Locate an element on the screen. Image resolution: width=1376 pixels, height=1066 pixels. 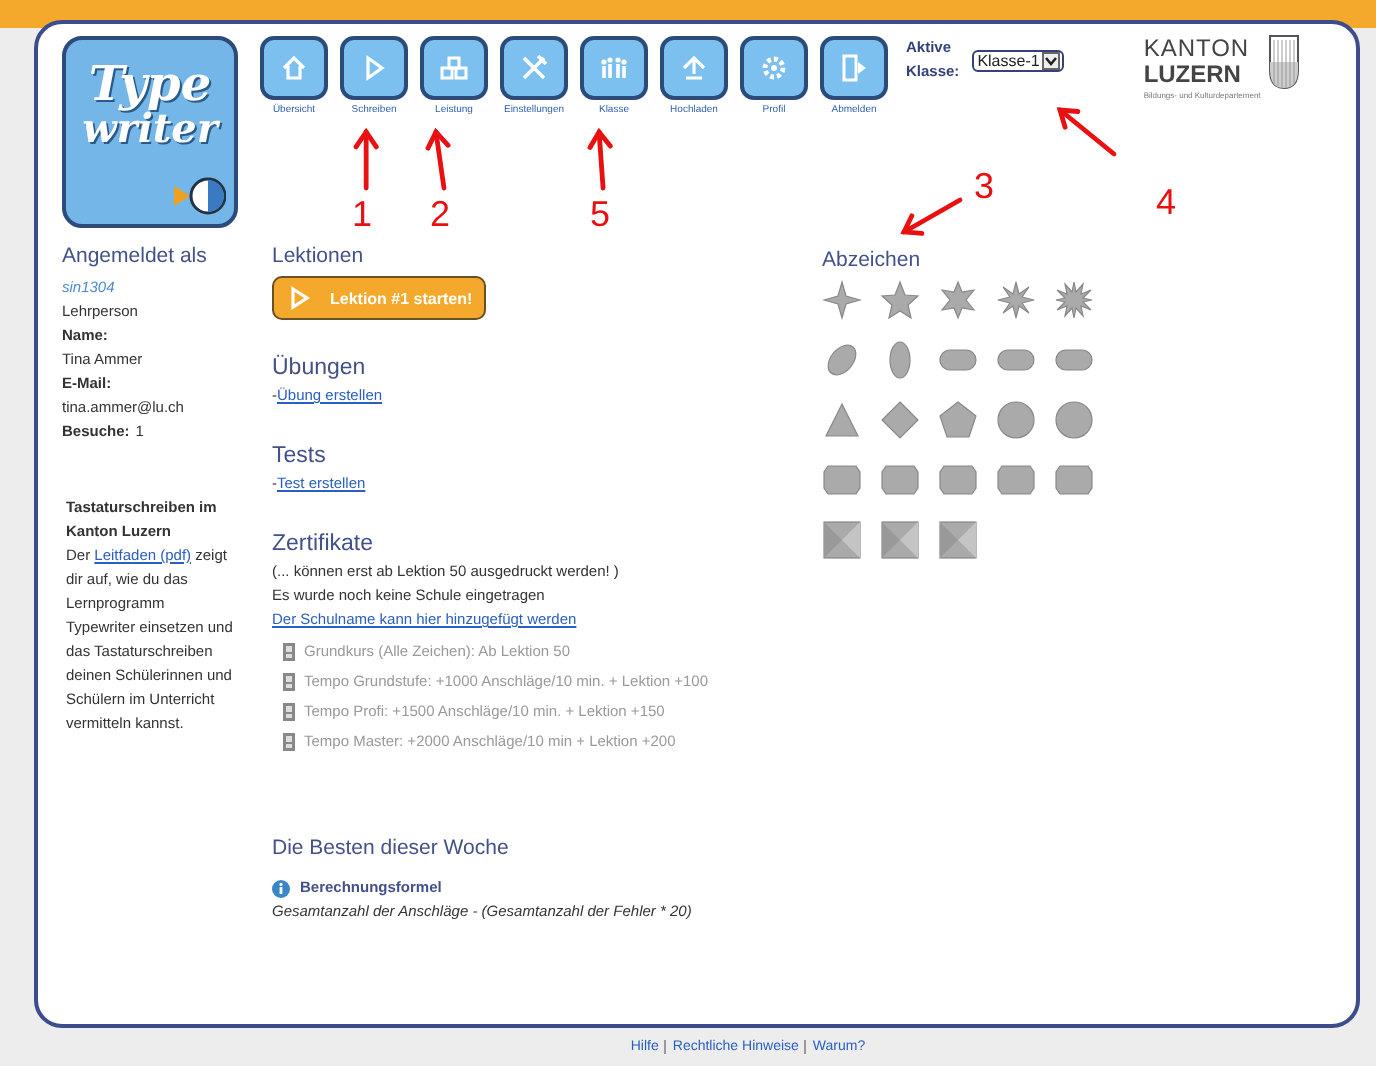
section-heading: Lektionen is located at coordinates (318, 256).